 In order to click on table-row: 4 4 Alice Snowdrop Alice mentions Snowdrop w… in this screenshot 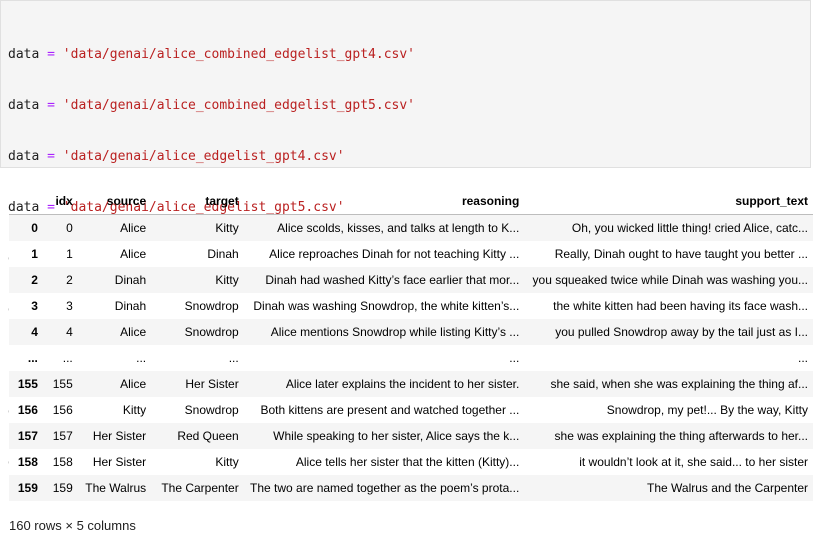, I will do `click(411, 332)`.